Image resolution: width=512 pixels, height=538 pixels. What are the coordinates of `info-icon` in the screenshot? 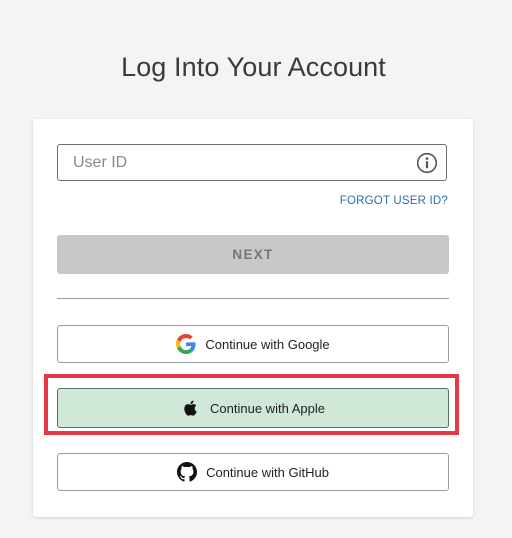 It's located at (427, 163).